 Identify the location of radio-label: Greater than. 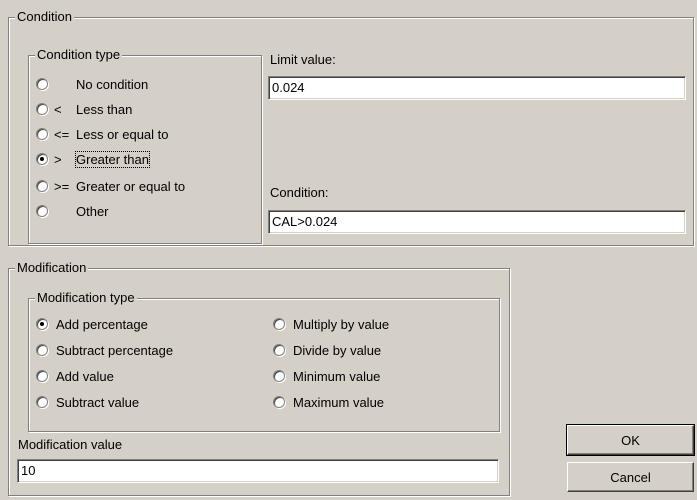
(112, 159).